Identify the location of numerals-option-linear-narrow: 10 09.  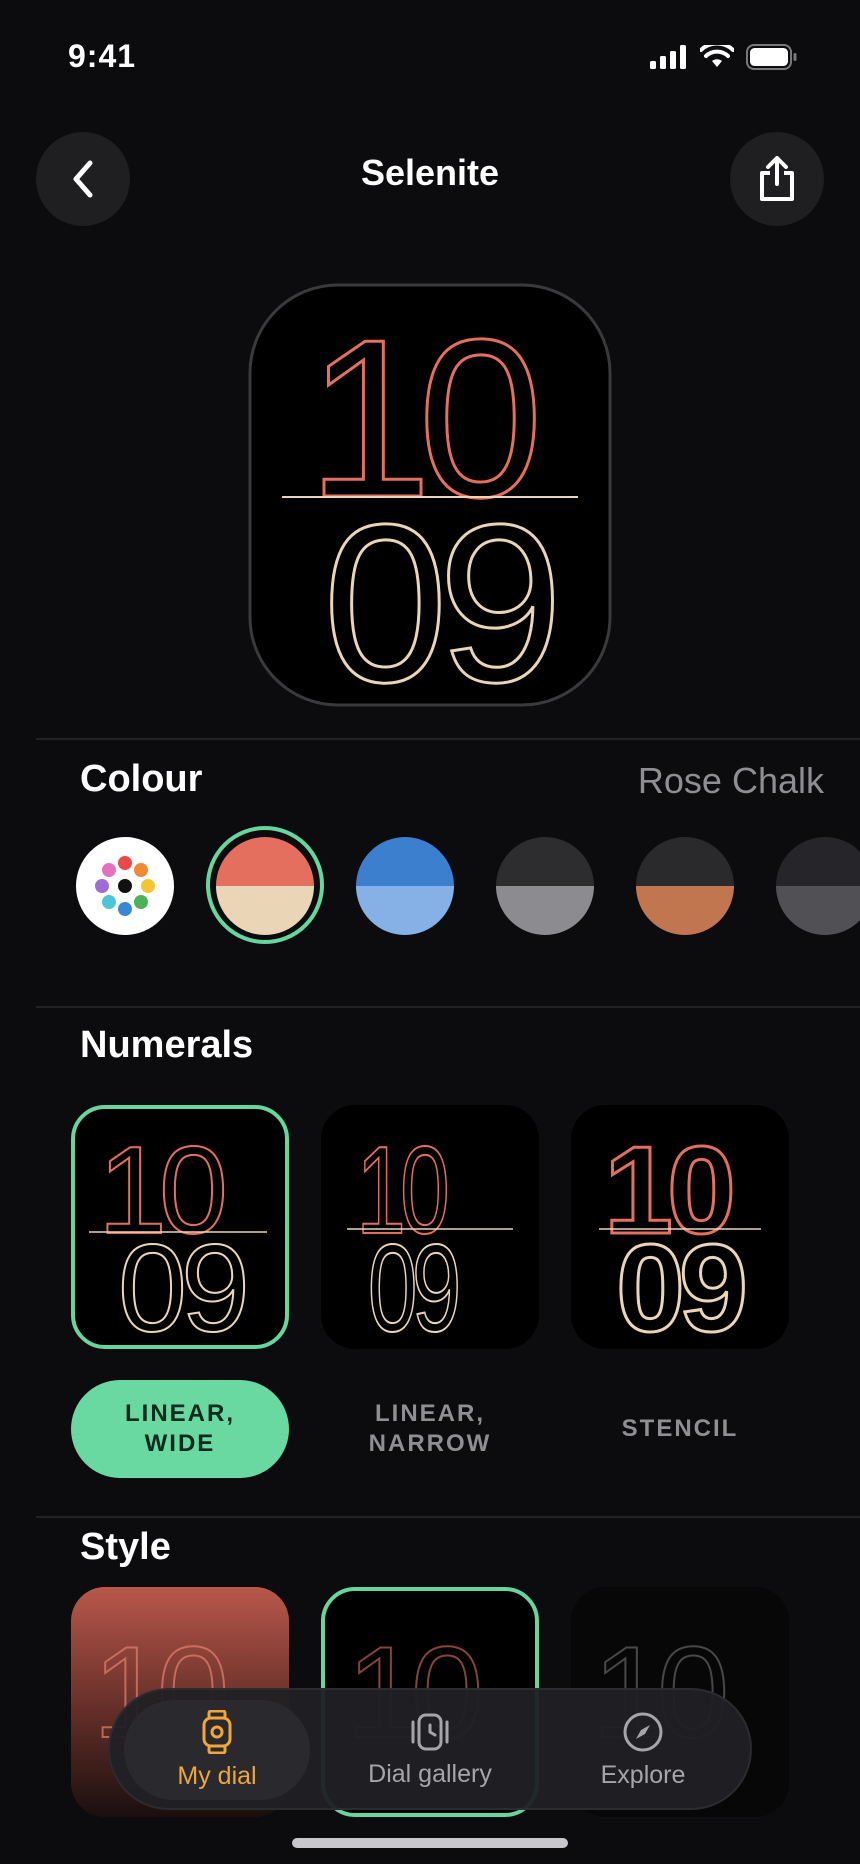
(430, 1227).